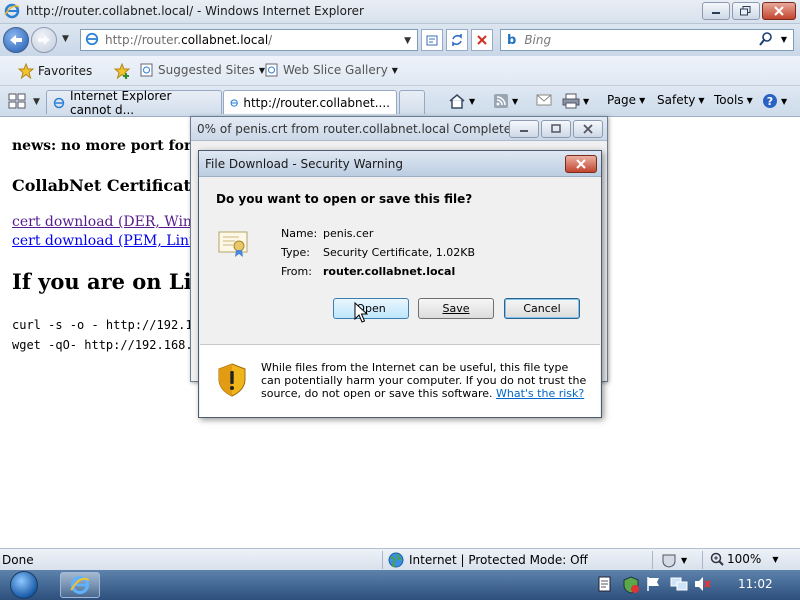 The width and height of the screenshot is (800, 600). I want to click on maximize-icon, so click(556, 128).